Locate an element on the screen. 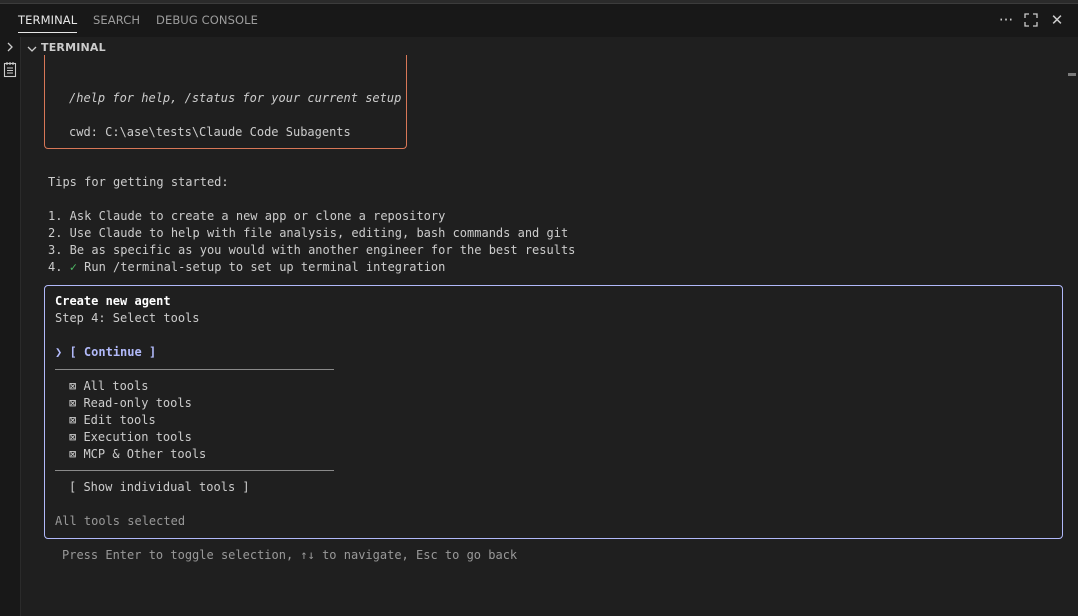 The image size is (1078, 616). tab-search: SEARCH is located at coordinates (116, 20).